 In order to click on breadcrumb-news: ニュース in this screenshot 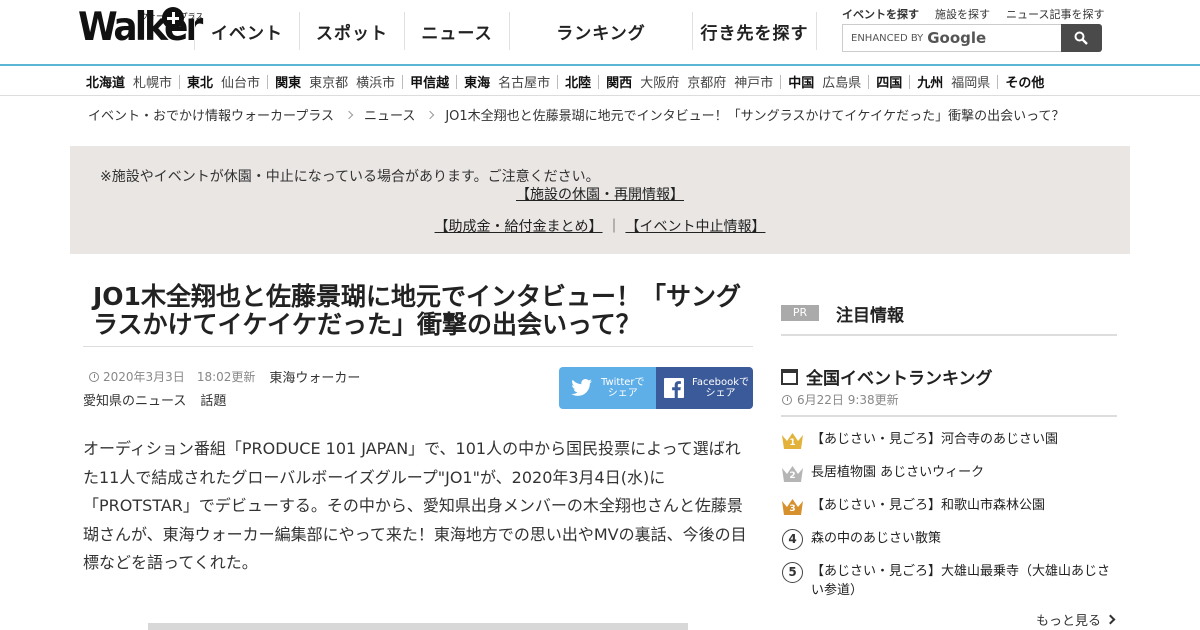, I will do `click(389, 114)`.